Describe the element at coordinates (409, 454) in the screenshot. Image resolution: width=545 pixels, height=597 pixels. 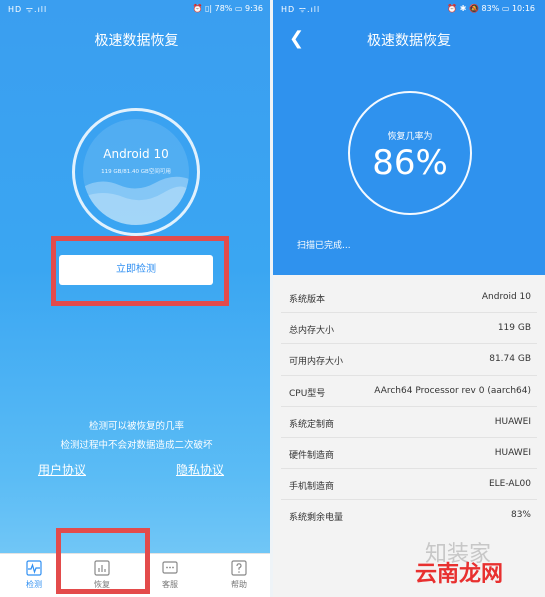
I see `info-row-hardware-vendor: 硬件制造商 HUAWEI` at that location.